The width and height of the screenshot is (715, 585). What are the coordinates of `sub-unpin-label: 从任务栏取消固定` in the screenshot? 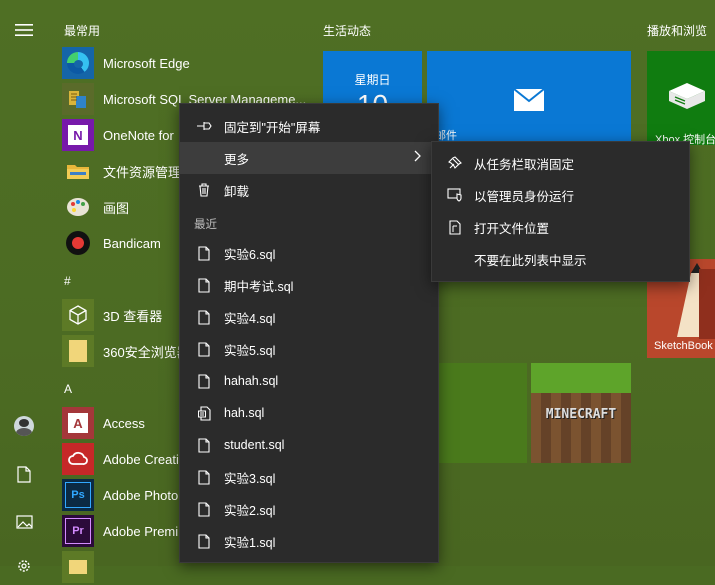 It's located at (524, 164).